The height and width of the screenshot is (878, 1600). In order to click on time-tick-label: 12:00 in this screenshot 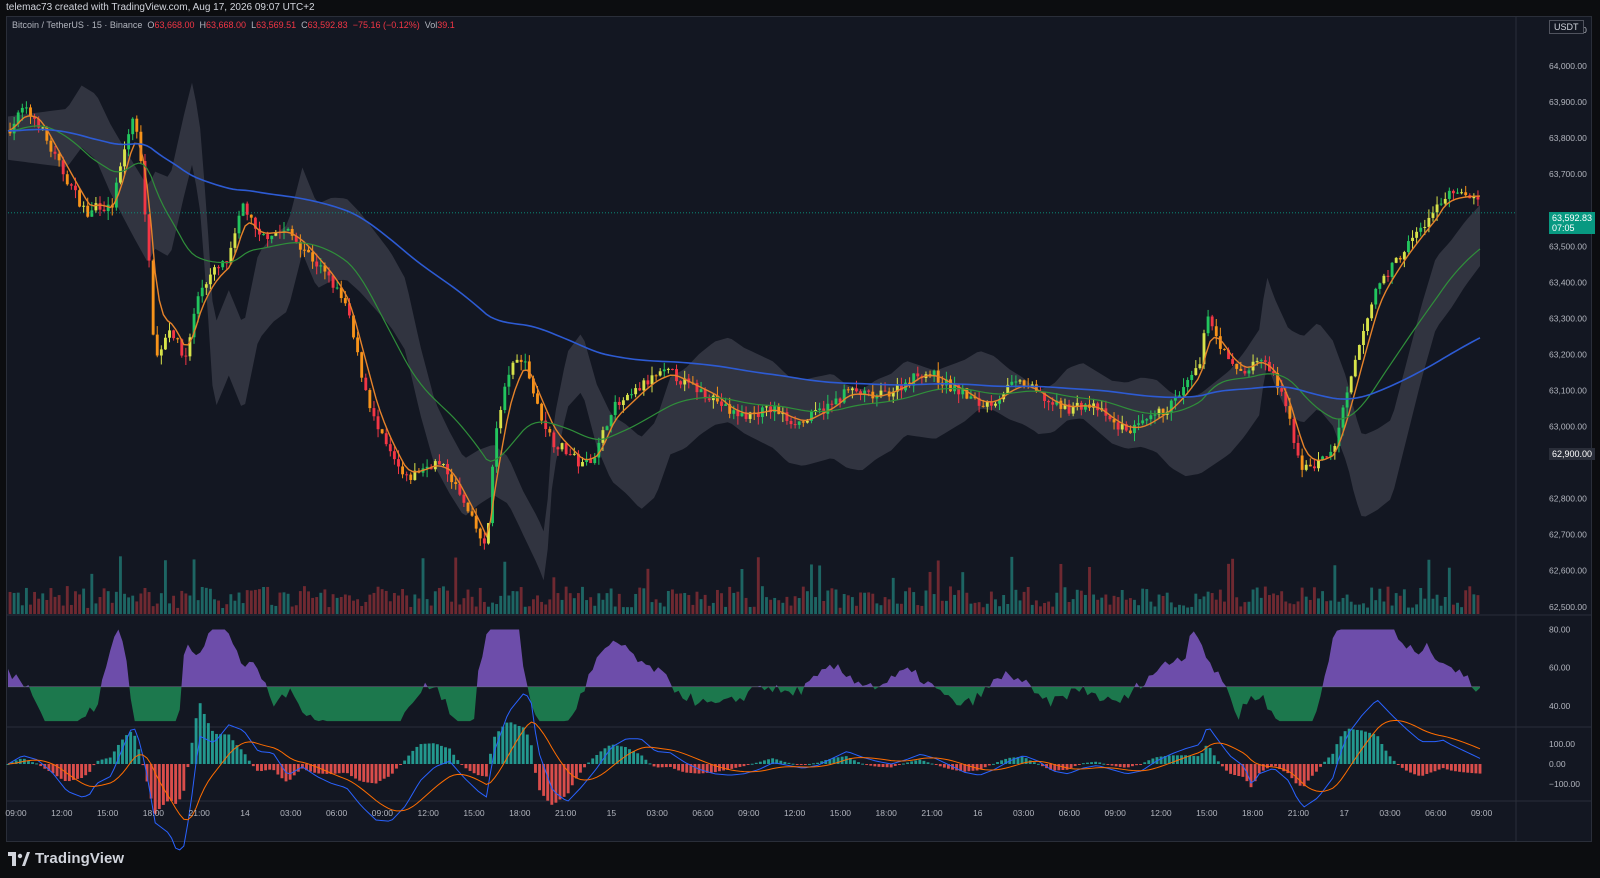, I will do `click(429, 813)`.